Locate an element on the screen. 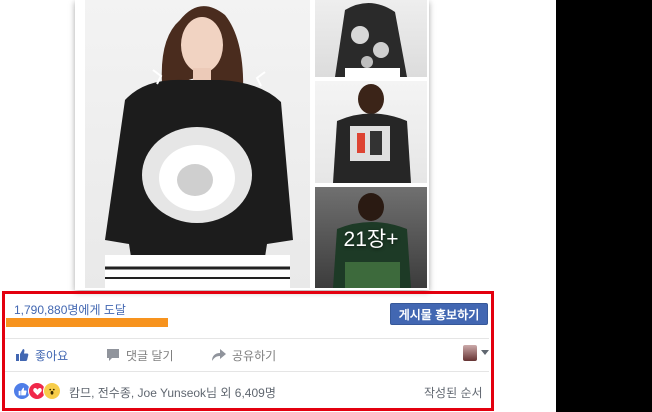  thumbnail-3: 21장+ is located at coordinates (371, 237).